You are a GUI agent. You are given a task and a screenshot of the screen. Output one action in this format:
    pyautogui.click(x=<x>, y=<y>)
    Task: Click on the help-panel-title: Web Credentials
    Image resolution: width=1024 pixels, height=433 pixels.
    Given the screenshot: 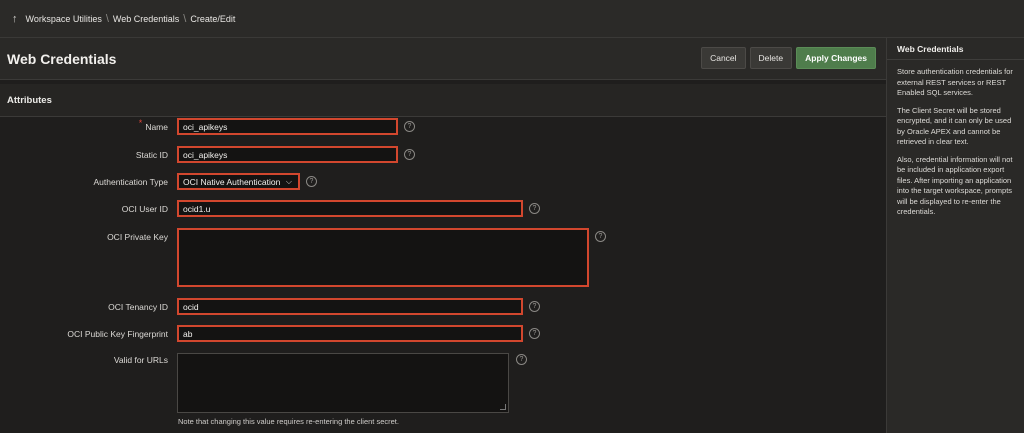 What is the action you would take?
    pyautogui.click(x=930, y=49)
    